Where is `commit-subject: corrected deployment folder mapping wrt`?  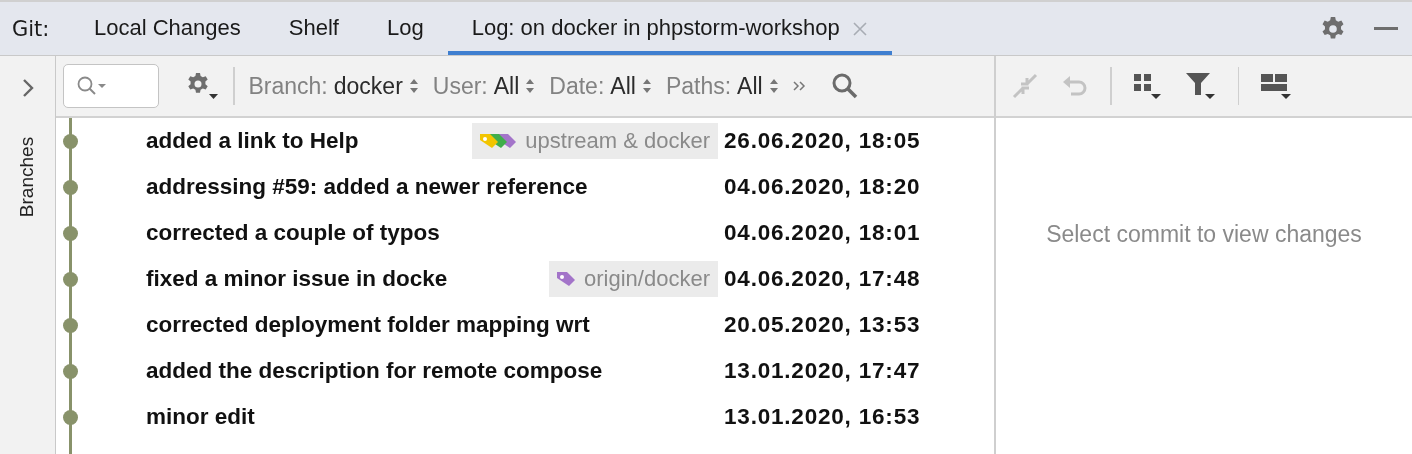 commit-subject: corrected deployment folder mapping wrt is located at coordinates (368, 325).